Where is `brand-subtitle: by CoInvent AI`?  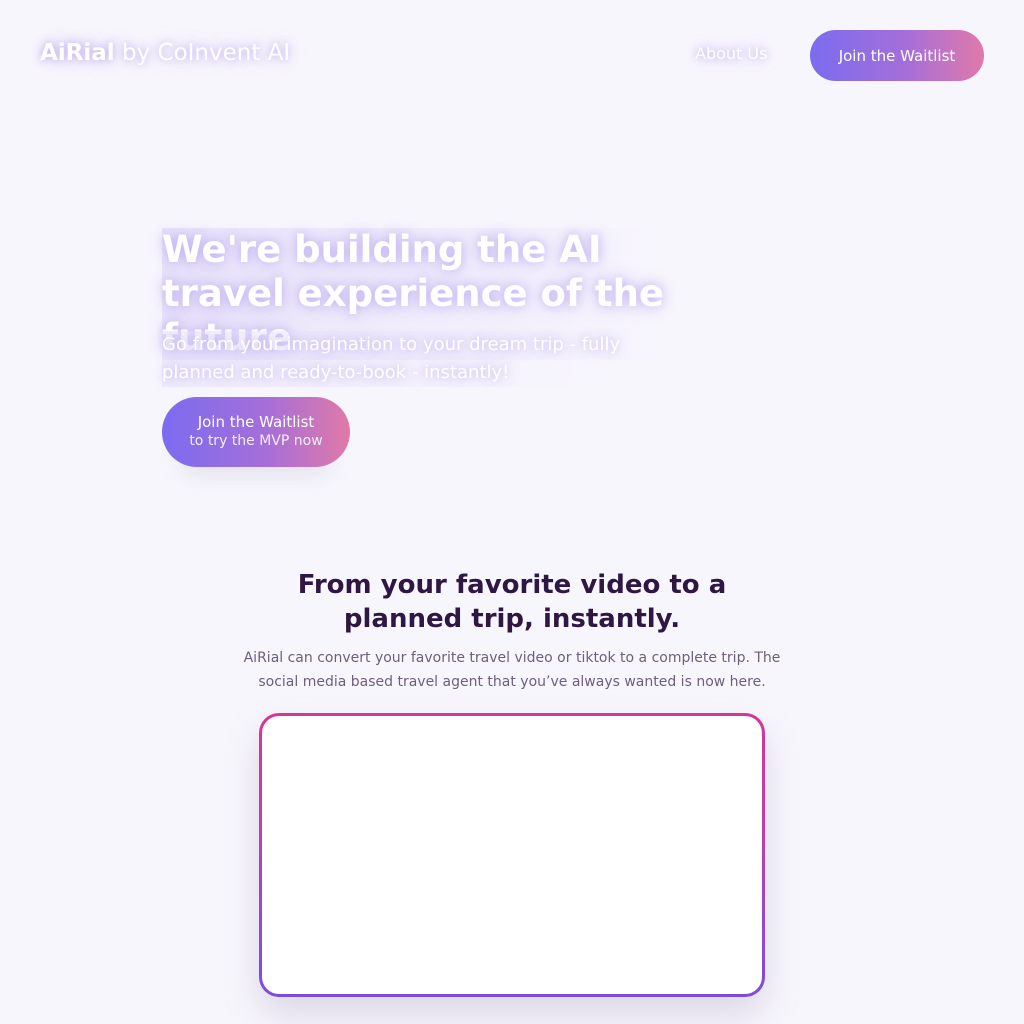 brand-subtitle: by CoInvent AI is located at coordinates (202, 53).